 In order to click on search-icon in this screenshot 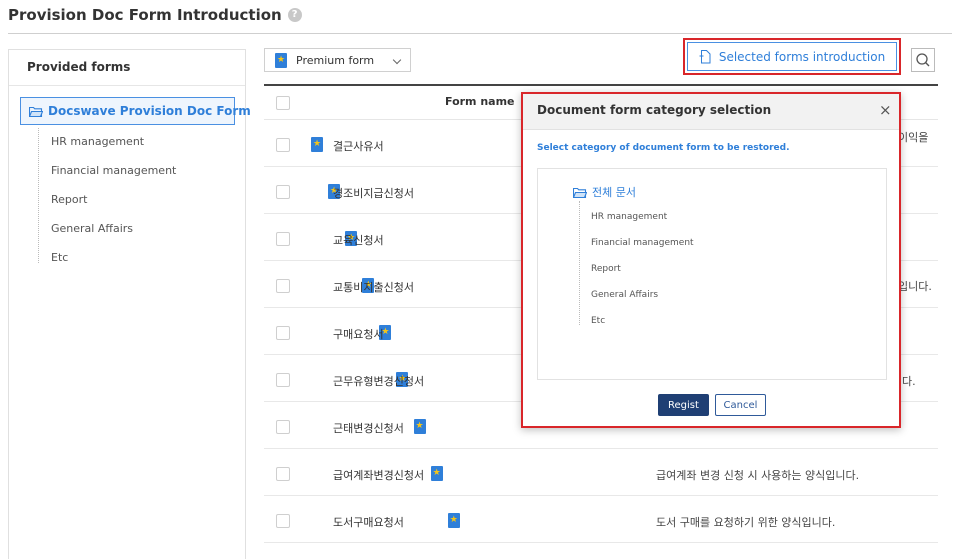, I will do `click(923, 60)`.